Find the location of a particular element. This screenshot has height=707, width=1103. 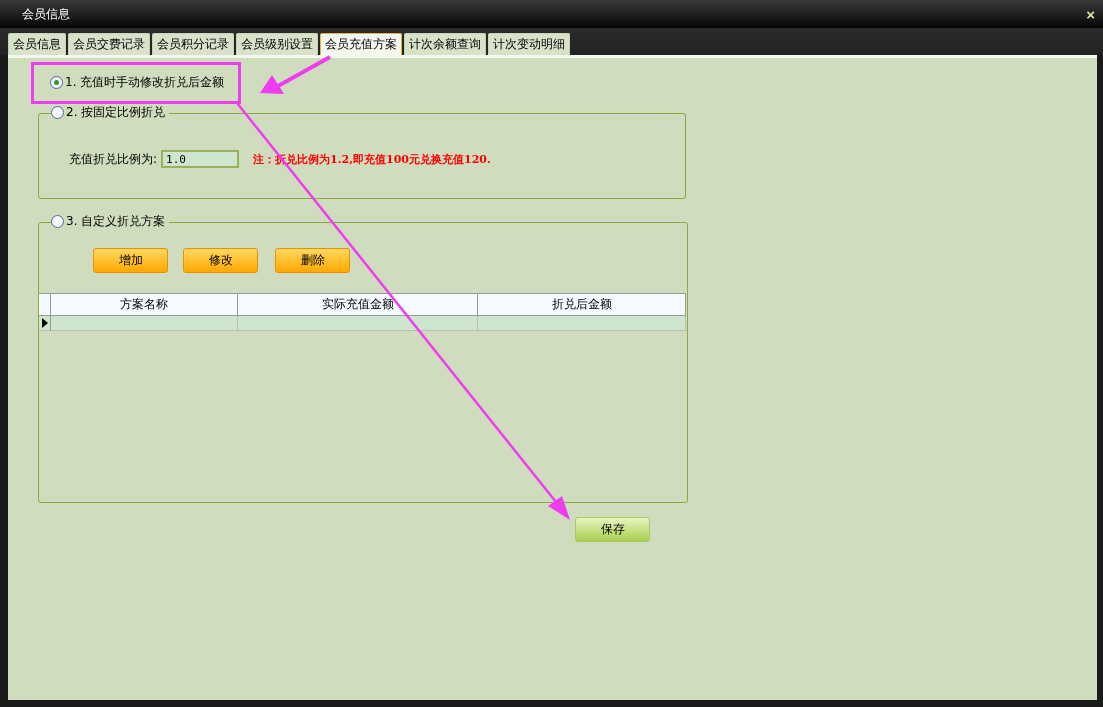

ratio-field: 1.0 is located at coordinates (200, 159).